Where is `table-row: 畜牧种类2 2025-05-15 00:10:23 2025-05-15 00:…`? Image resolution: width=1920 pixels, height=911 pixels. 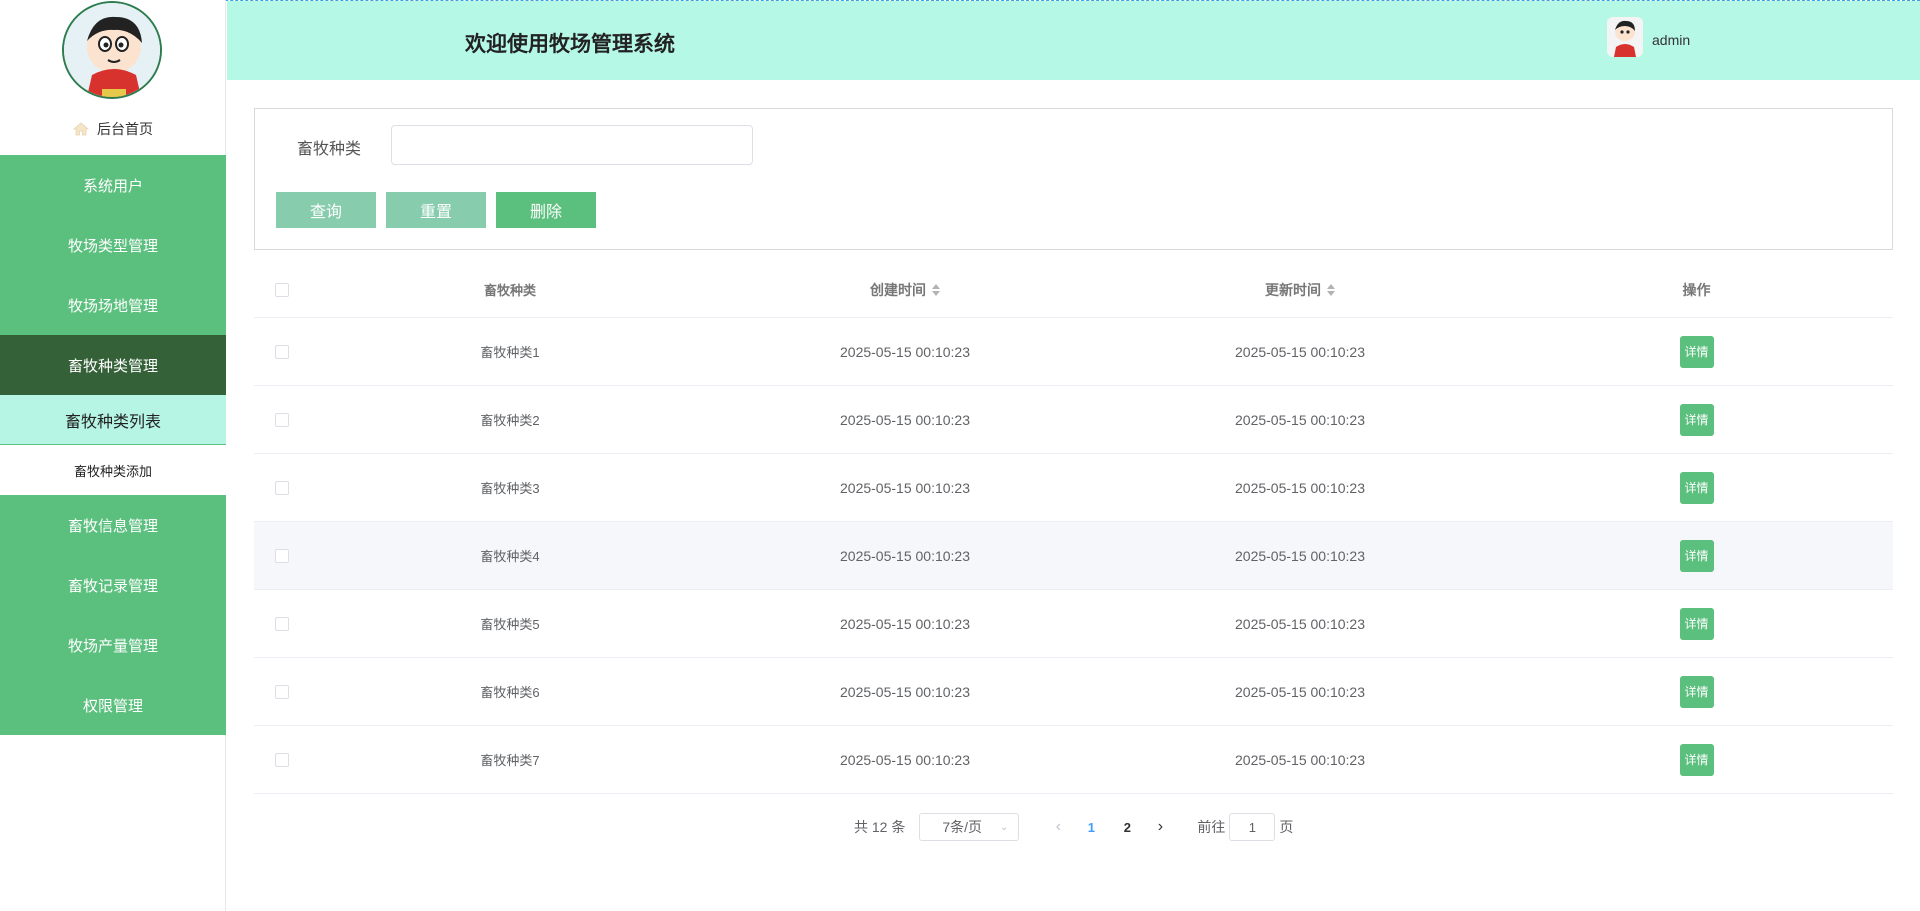 table-row: 畜牧种类2 2025-05-15 00:10:23 2025-05-15 00:… is located at coordinates (1073, 420).